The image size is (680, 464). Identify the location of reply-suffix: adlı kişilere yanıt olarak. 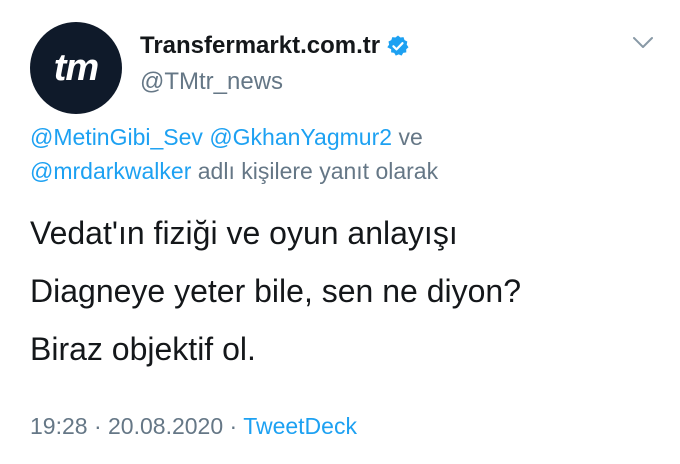
(318, 171).